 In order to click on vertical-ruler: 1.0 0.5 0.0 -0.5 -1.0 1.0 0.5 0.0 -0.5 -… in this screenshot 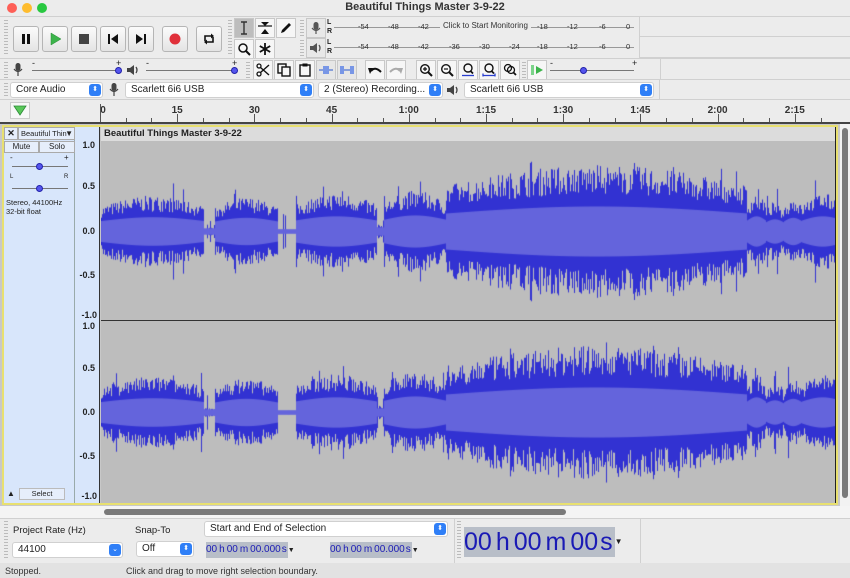, I will do `click(87, 315)`.